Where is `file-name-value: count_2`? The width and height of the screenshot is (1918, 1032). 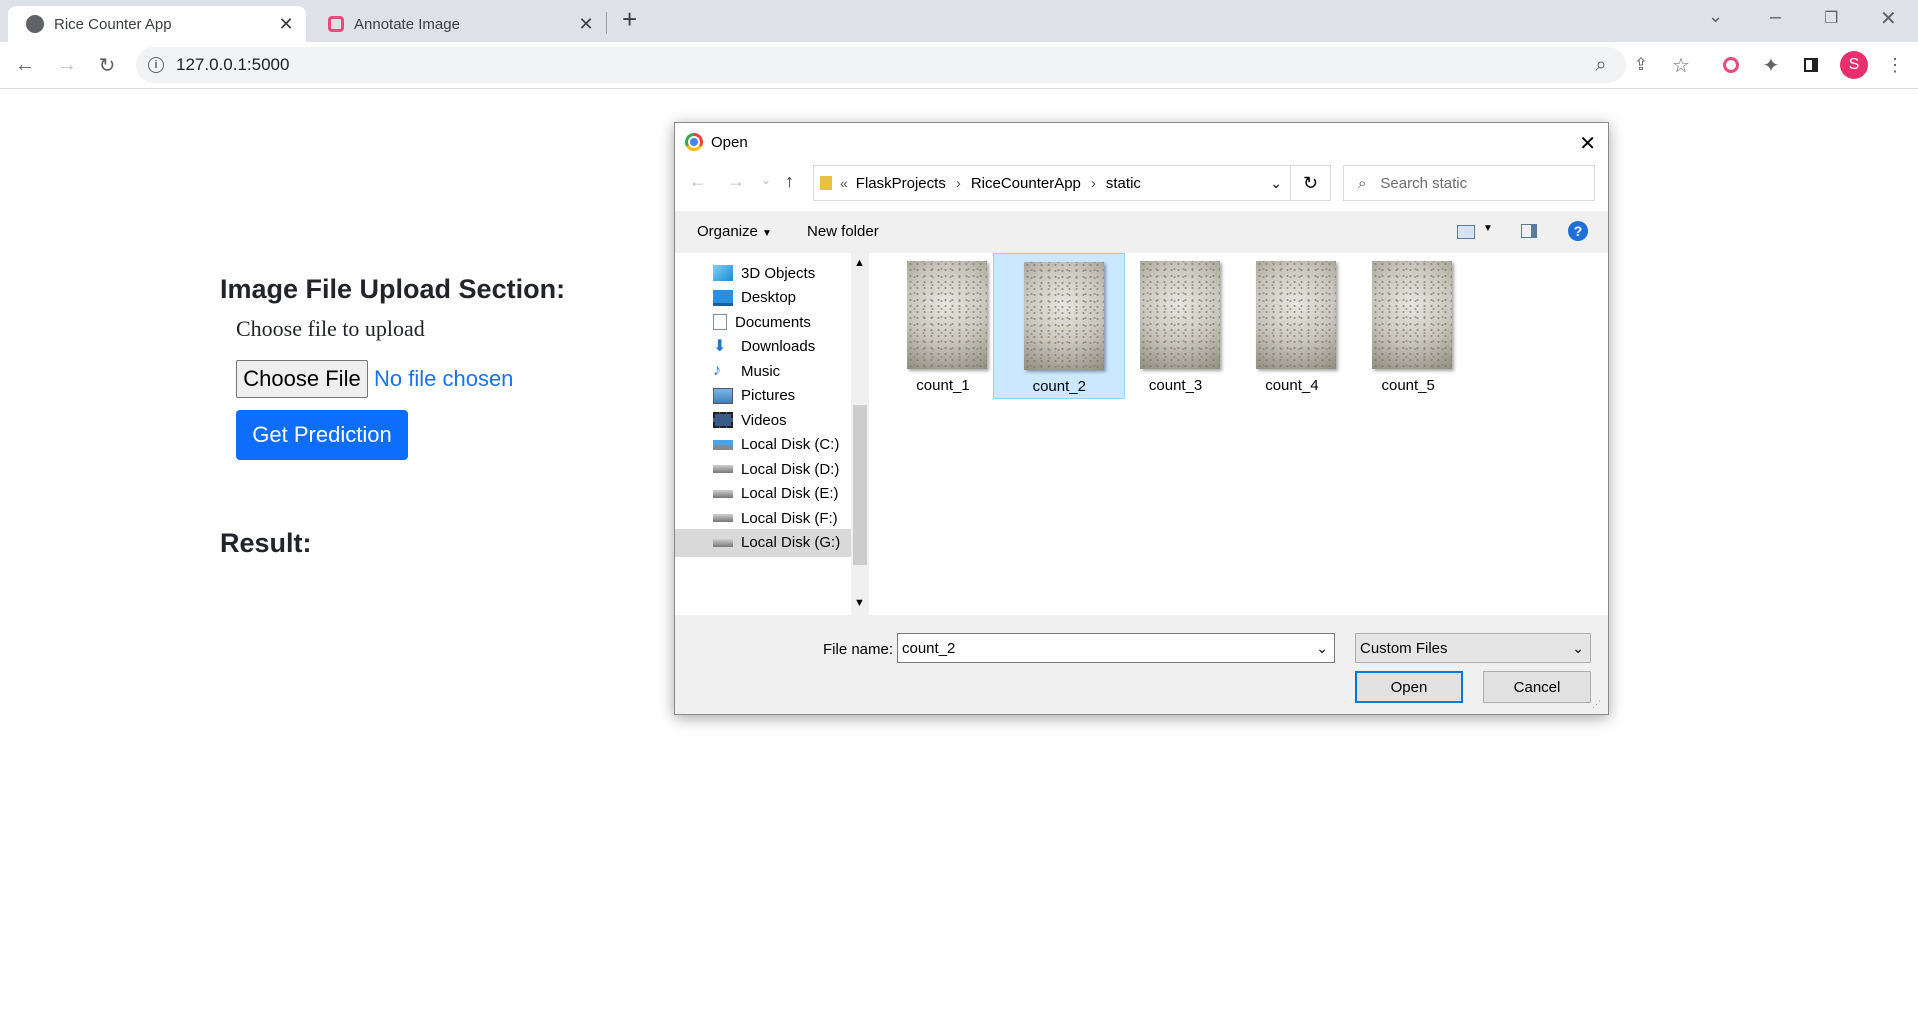
file-name-value: count_2 is located at coordinates (928, 648).